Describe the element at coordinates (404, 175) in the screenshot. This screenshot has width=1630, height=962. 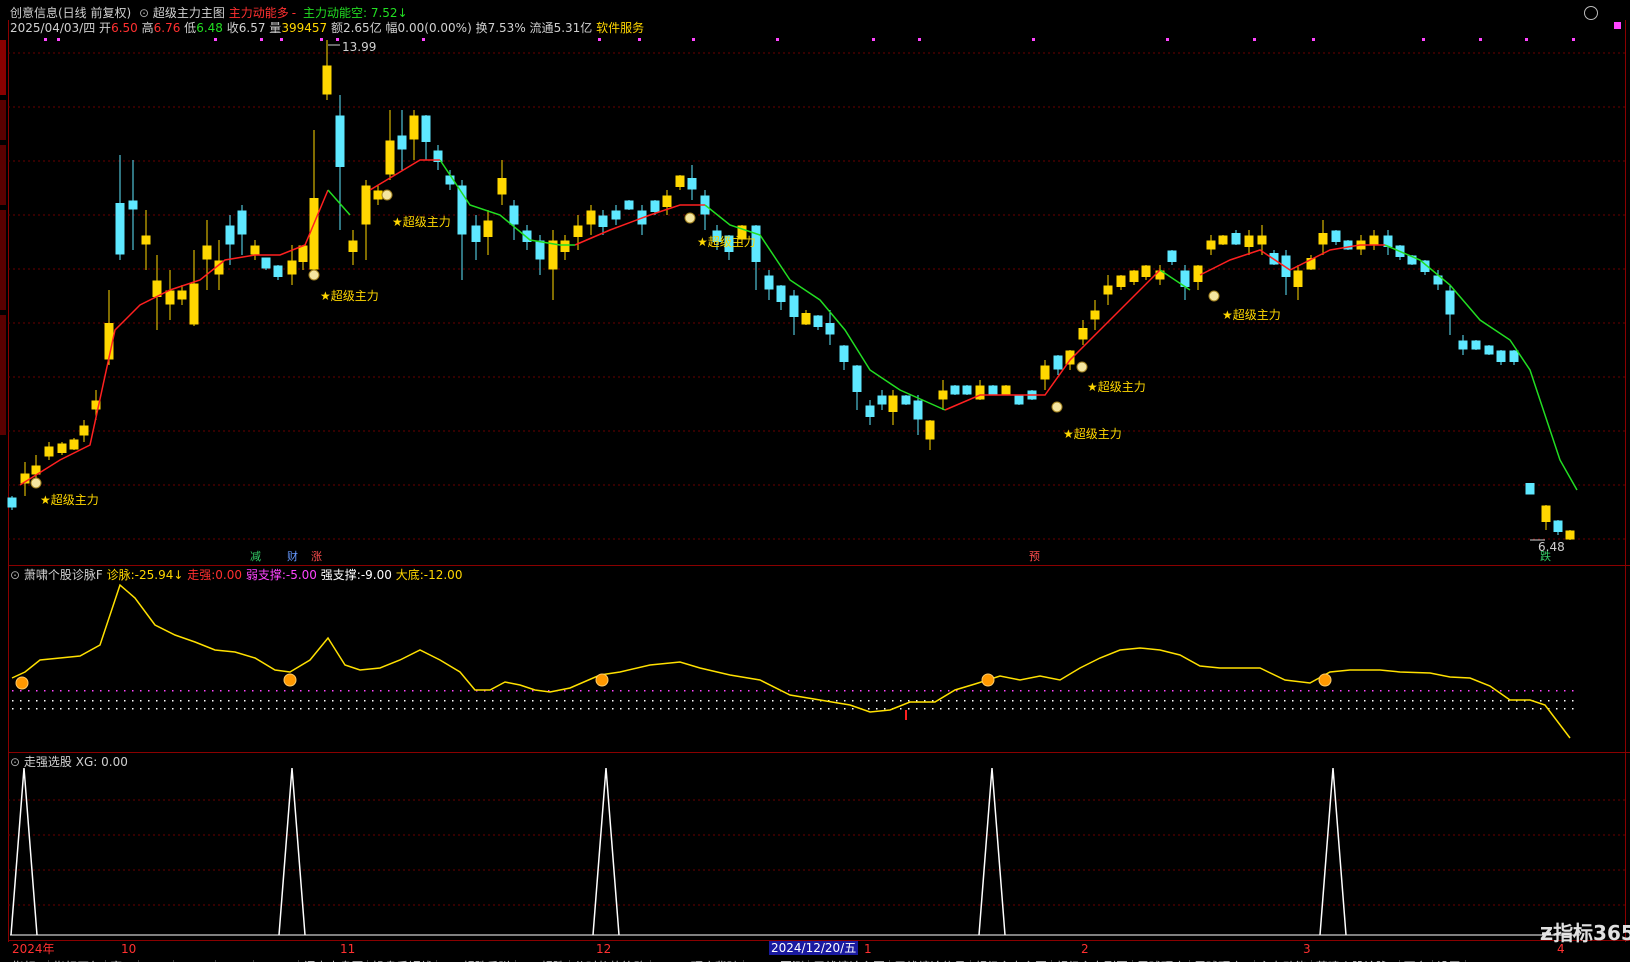
I see `trend-line` at that location.